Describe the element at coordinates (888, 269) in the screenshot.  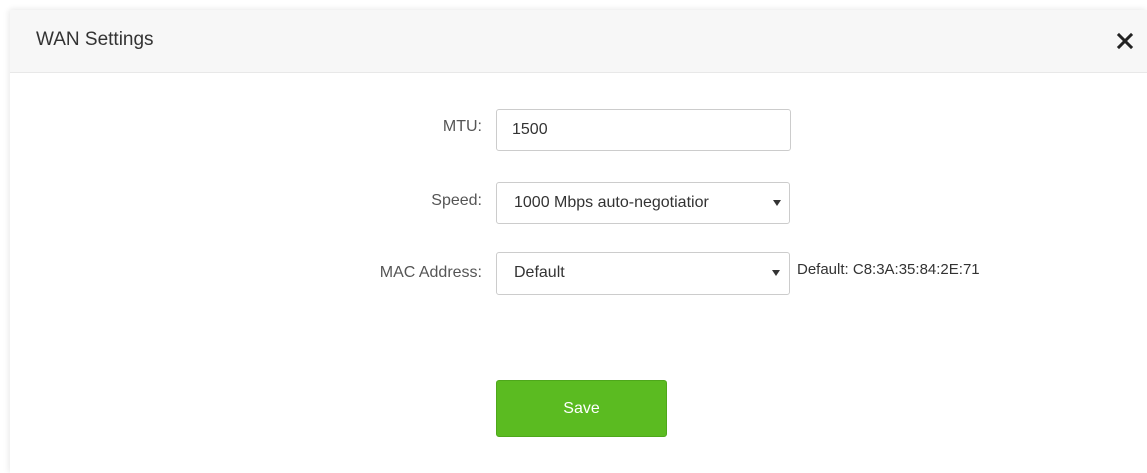
I see `mac-default-hint: Default: C8:3A:35:84:2E:71` at that location.